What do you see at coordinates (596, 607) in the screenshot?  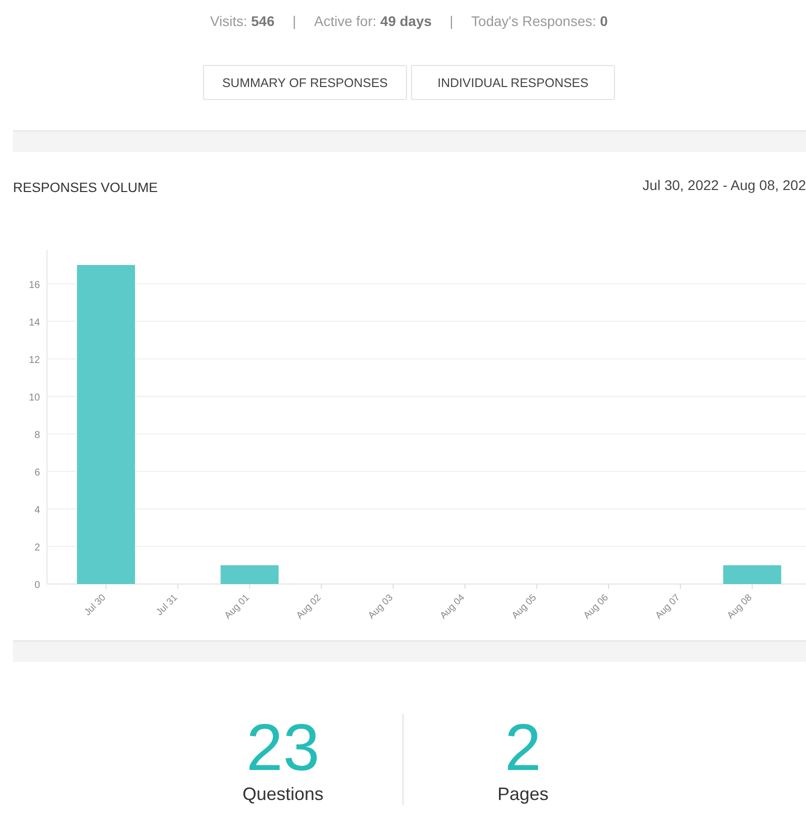 I see `axis-label: Aug 06` at bounding box center [596, 607].